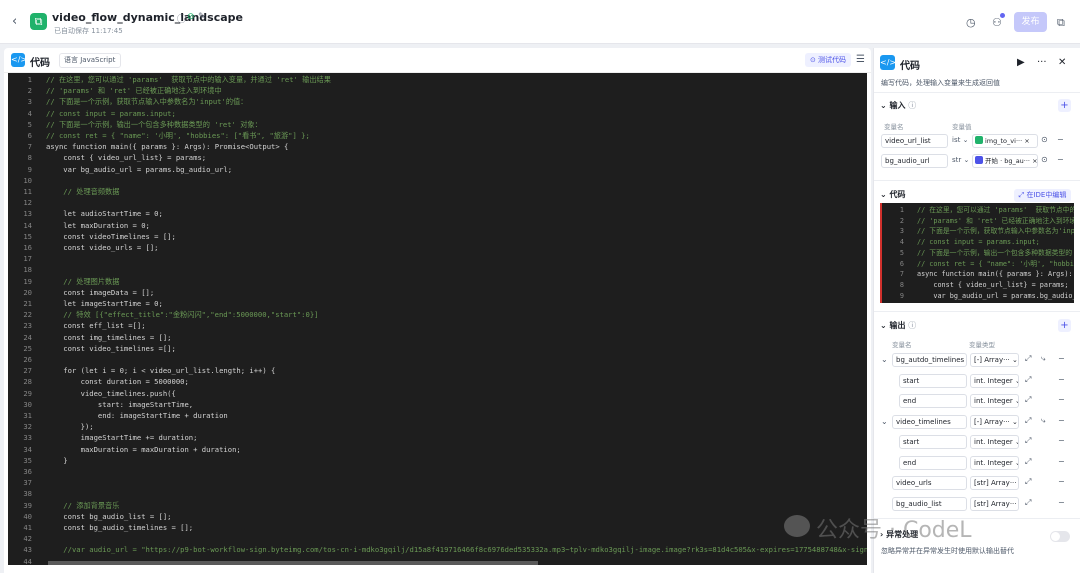 The height and width of the screenshot is (573, 1080). Describe the element at coordinates (437, 493) in the screenshot. I see `code-line: 38` at that location.